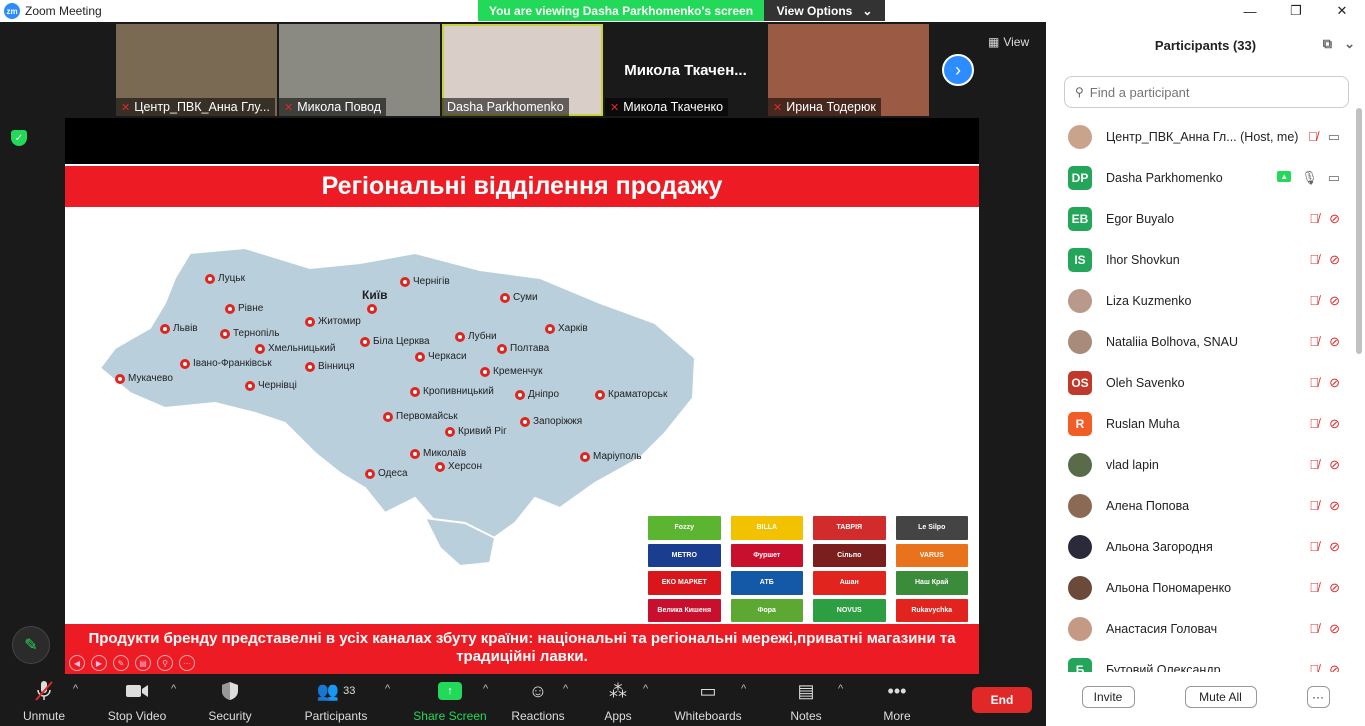  Describe the element at coordinates (452, 391) in the screenshot. I see `city-marker: Кропивницький` at that location.